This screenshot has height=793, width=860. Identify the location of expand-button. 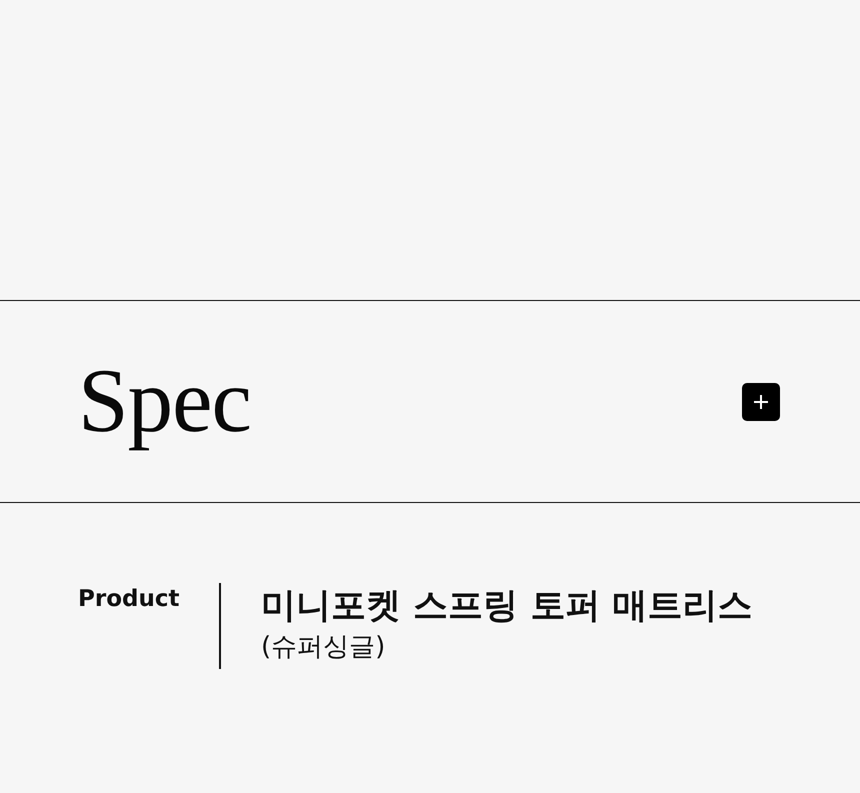
(761, 401).